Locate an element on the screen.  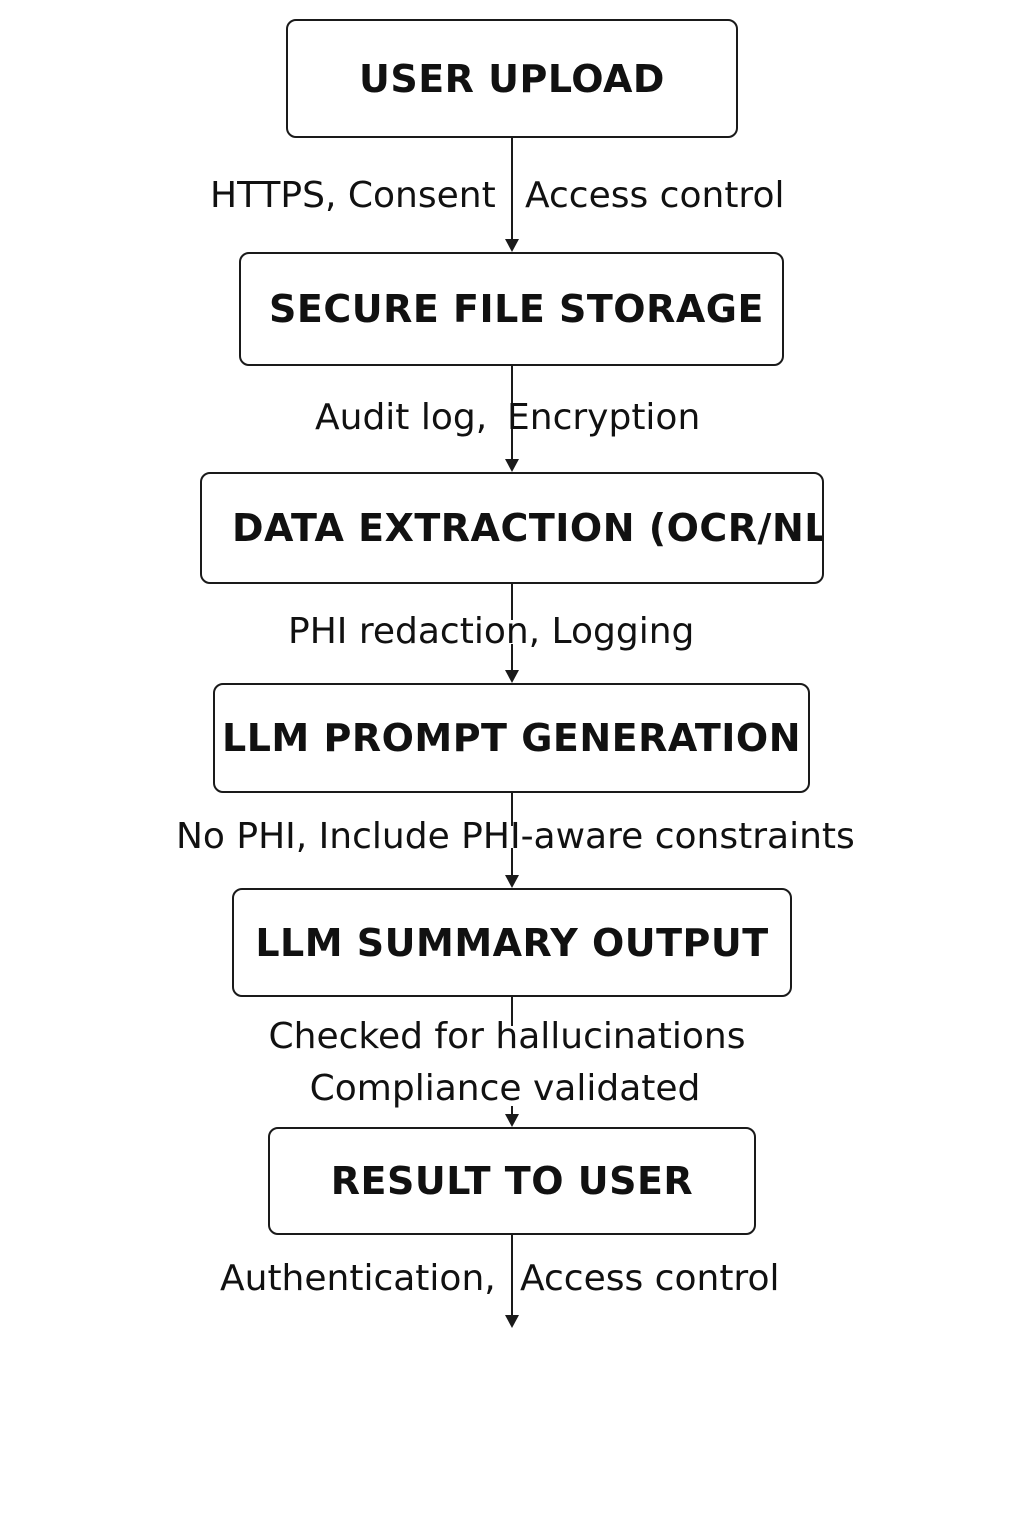
step-box-llm-summary-output: LLM SUMMARY OUTPUT is located at coordinates (512, 942).